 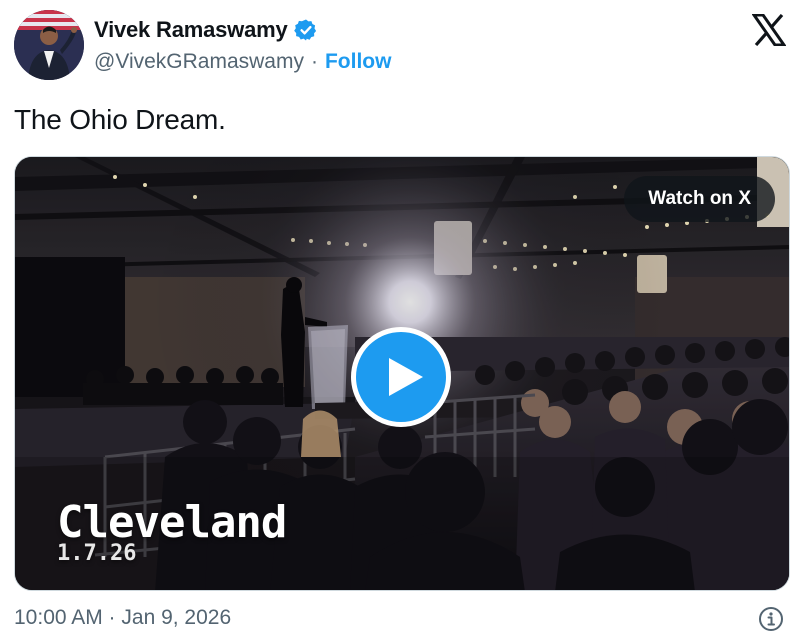 I want to click on author-handle: @VivekGRamaswamy, so click(x=199, y=62).